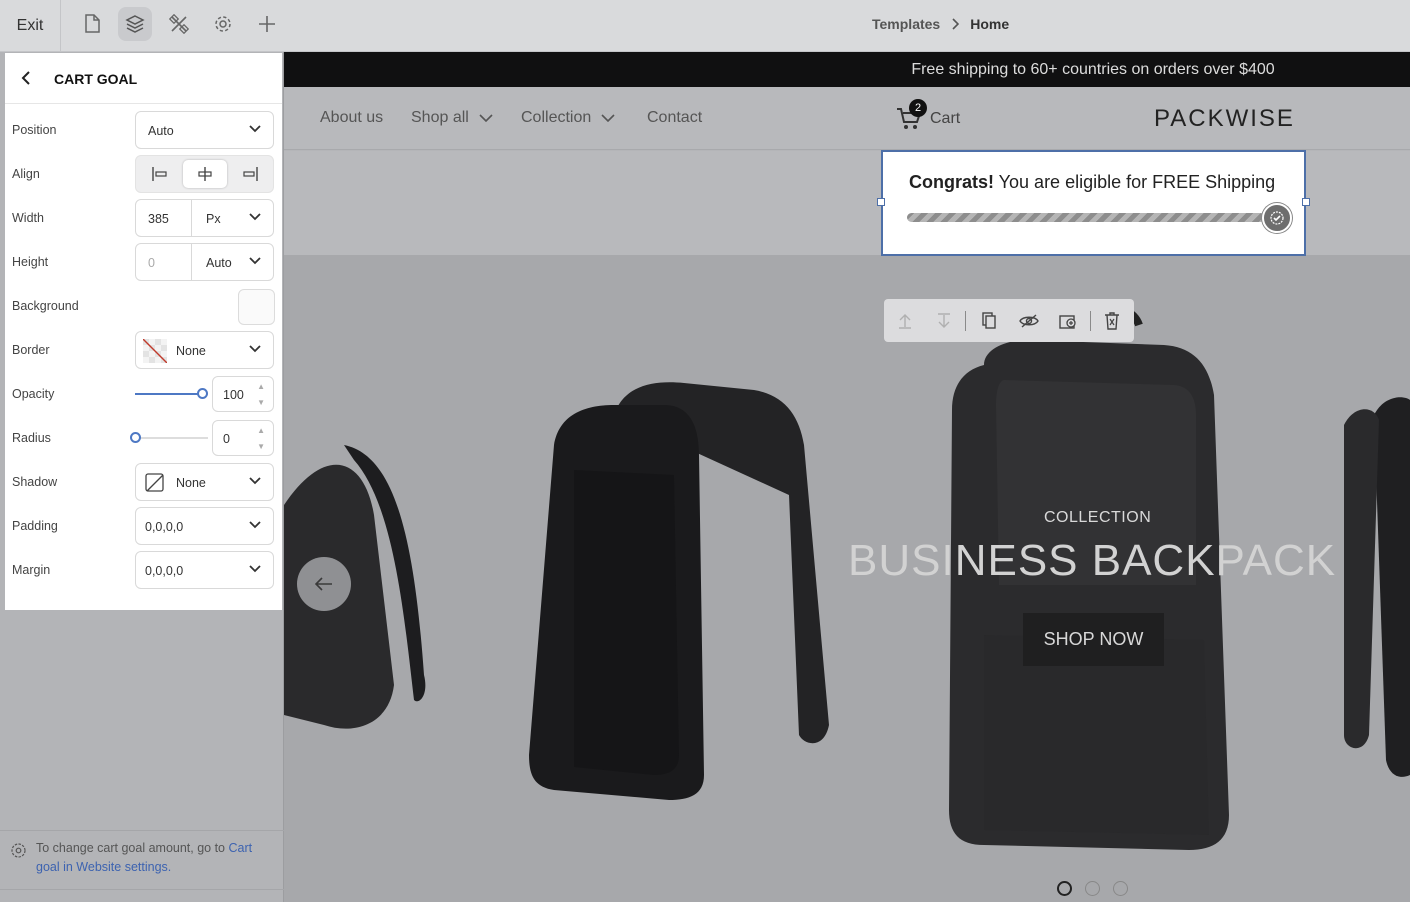 This screenshot has width=1410, height=902. I want to click on cart-label: Cart, so click(945, 118).